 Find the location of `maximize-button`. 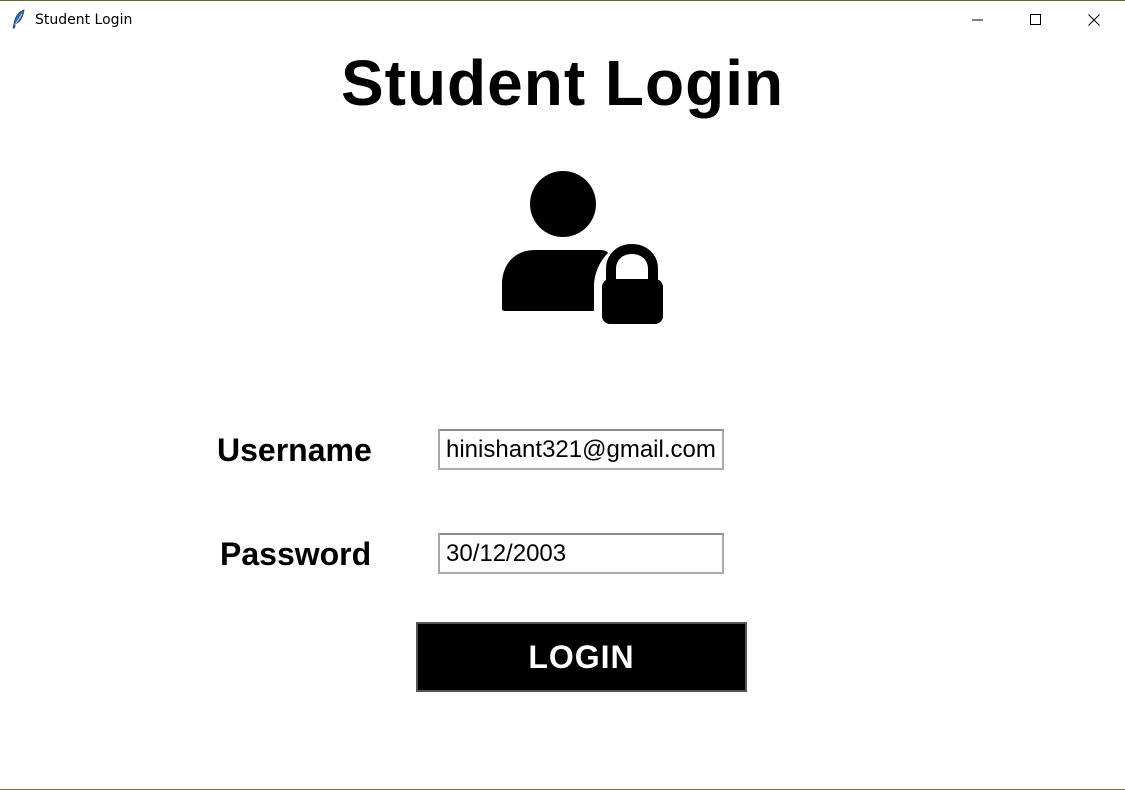

maximize-button is located at coordinates (1037, 20).